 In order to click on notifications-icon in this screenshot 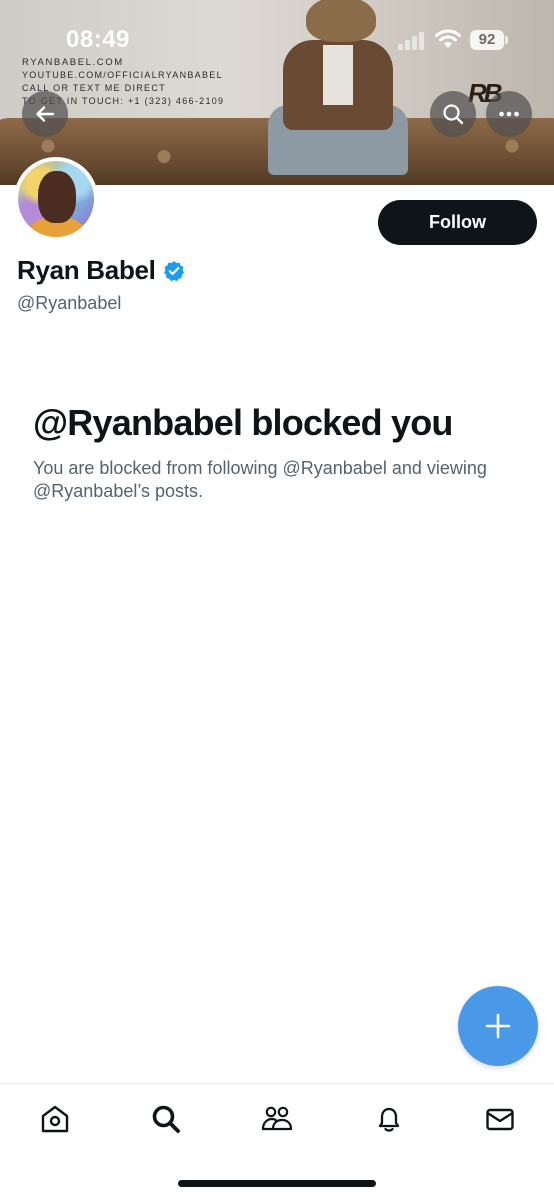, I will do `click(389, 1119)`.